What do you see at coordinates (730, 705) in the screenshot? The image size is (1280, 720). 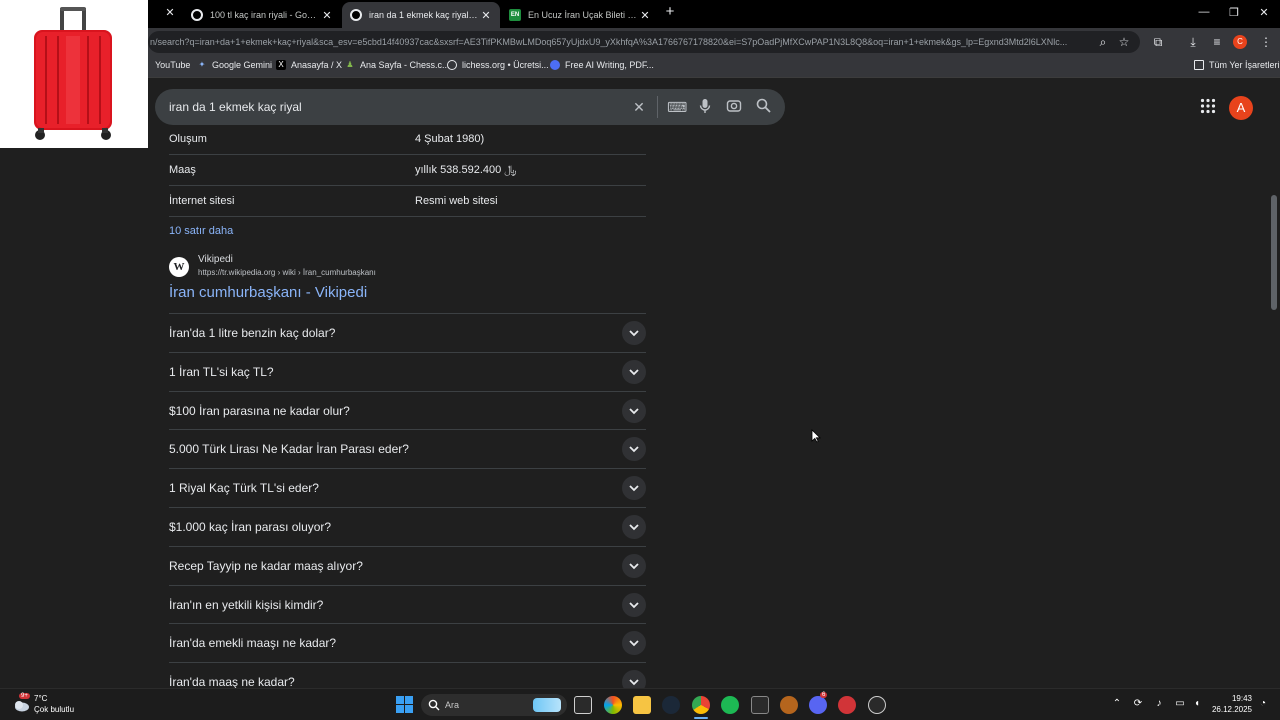 I see `spotify-icon` at bounding box center [730, 705].